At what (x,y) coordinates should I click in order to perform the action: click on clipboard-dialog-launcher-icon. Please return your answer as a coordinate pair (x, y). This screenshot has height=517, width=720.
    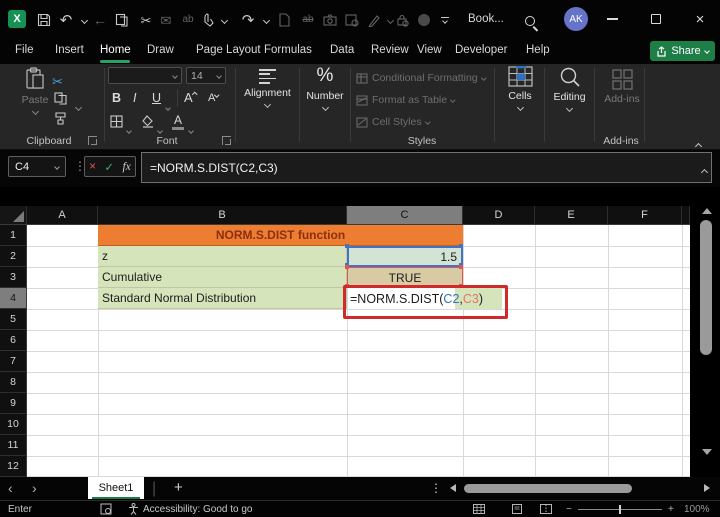
    Looking at the image, I should click on (92, 140).